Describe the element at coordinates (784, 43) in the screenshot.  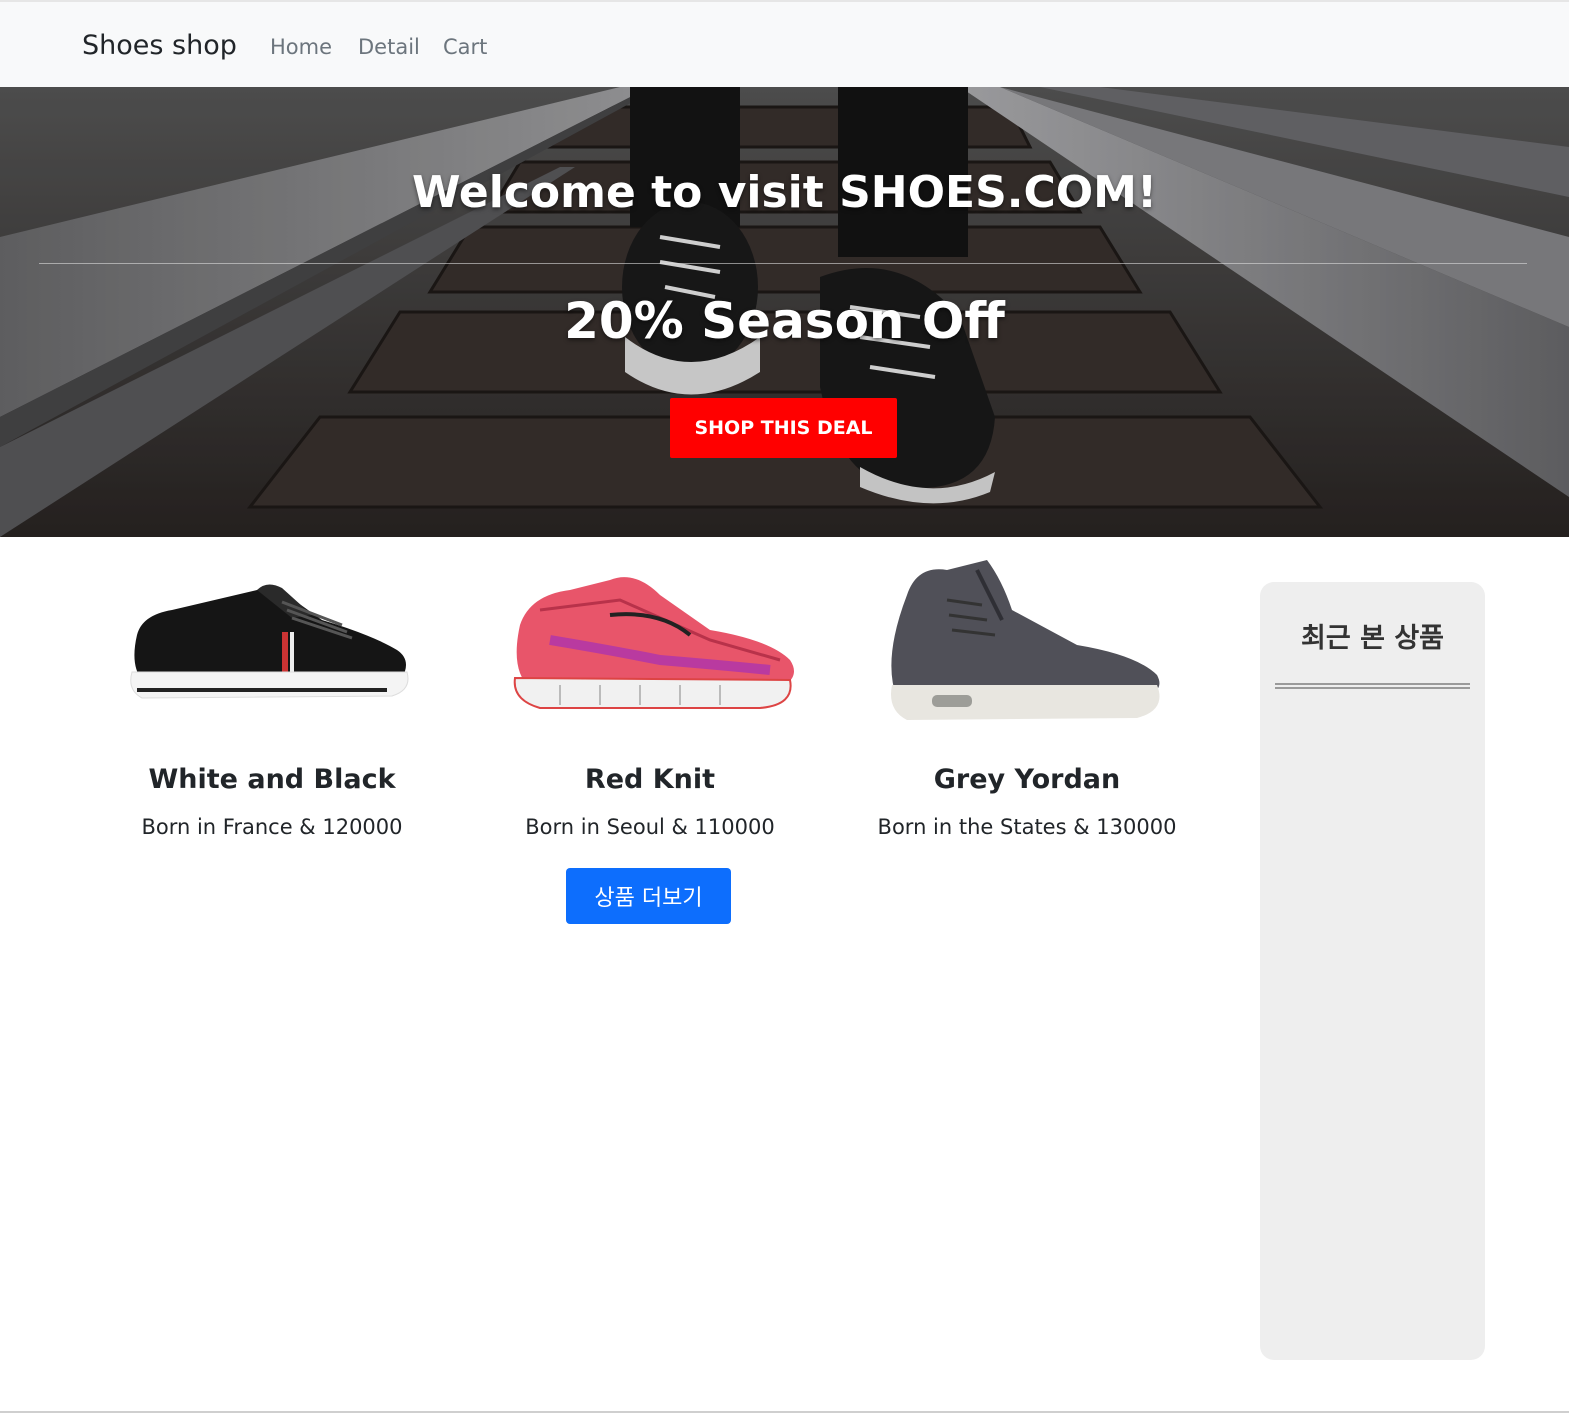
I see `navbar: Shoes shop Home Detail Cart` at that location.